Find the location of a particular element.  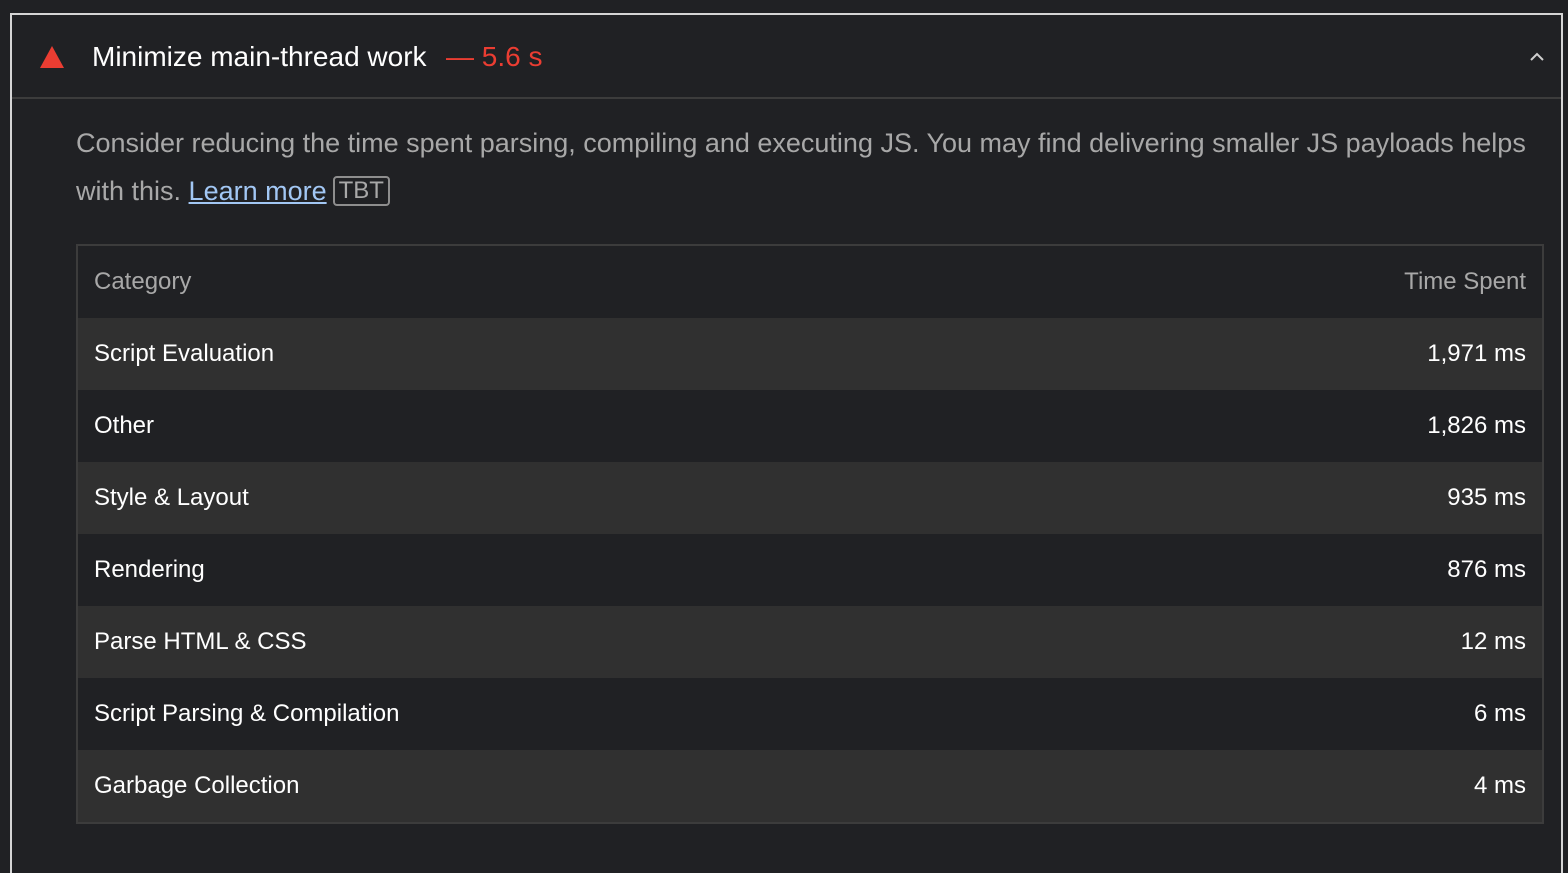

row-time: 1,826 ms is located at coordinates (1476, 425).